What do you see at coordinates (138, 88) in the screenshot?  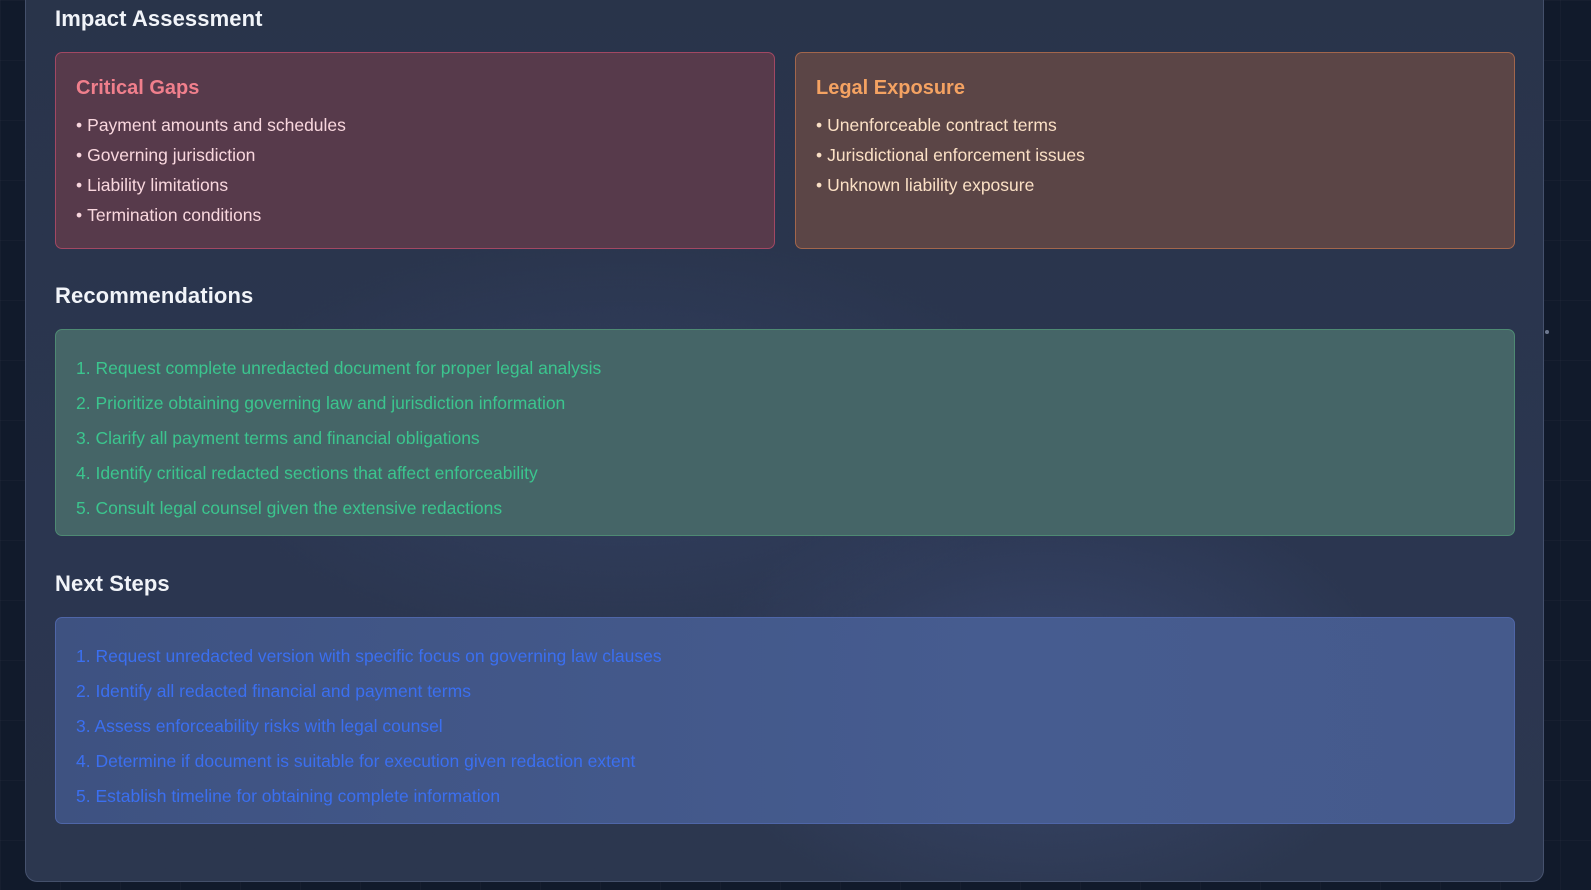 I see `critical-gaps-title: Critical Gaps` at bounding box center [138, 88].